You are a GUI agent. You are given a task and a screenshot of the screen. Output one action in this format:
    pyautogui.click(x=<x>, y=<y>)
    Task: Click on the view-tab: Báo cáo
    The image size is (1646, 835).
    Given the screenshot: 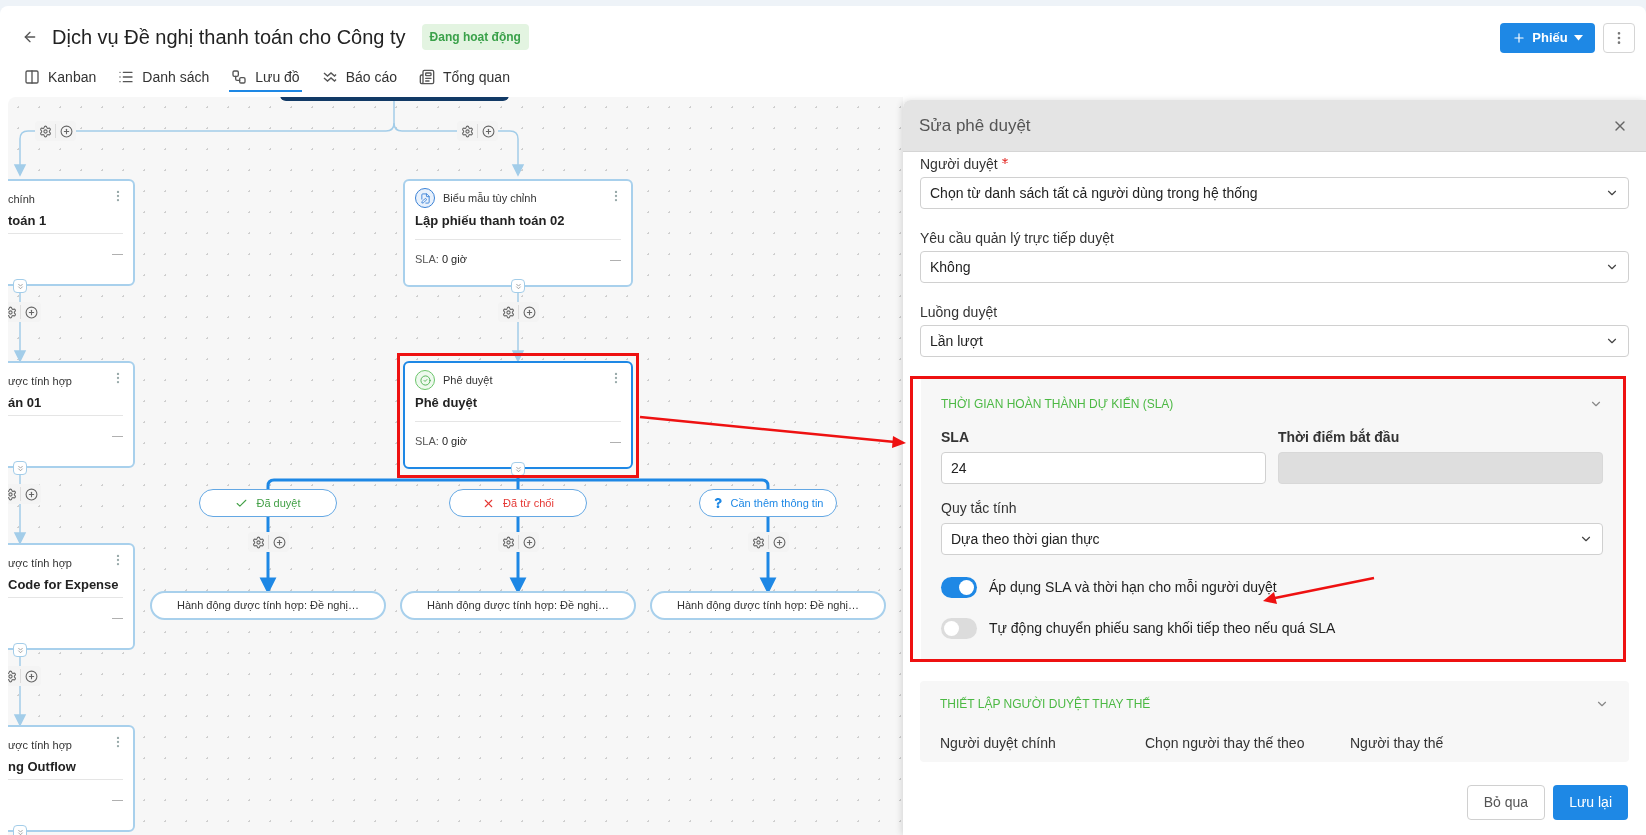 What is the action you would take?
    pyautogui.click(x=359, y=78)
    